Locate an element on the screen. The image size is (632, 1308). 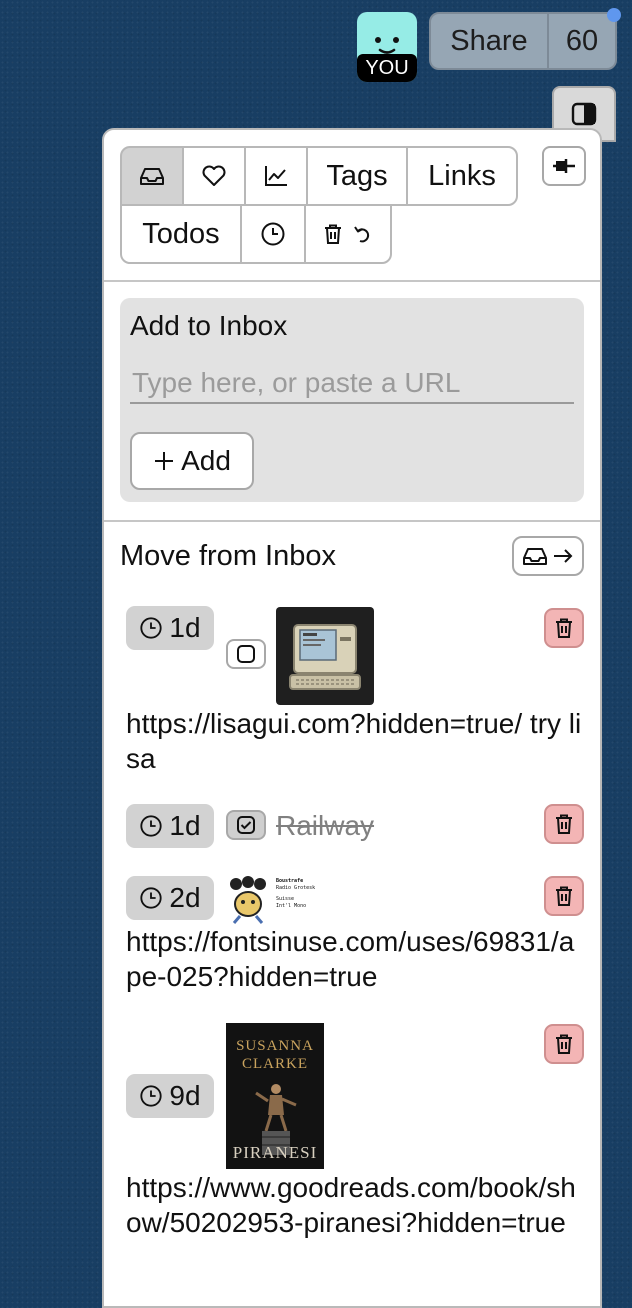
tab-favorites is located at coordinates (214, 176).